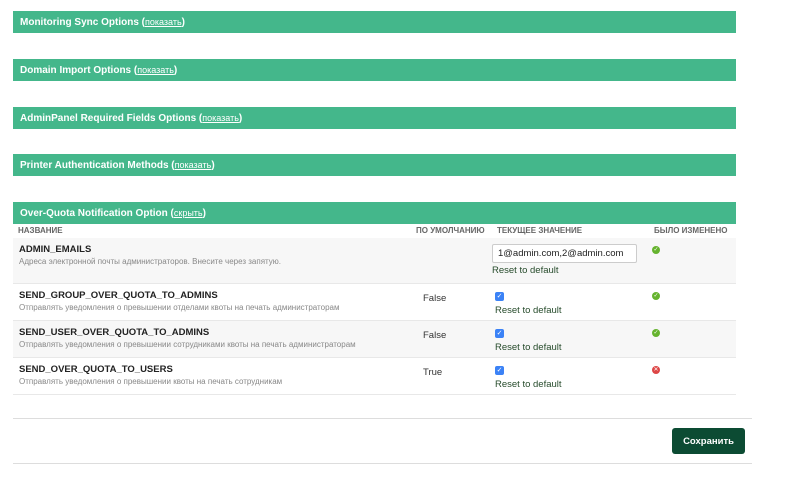 The image size is (792, 485). Describe the element at coordinates (382, 418) in the screenshot. I see `submit-row-top-divider` at that location.